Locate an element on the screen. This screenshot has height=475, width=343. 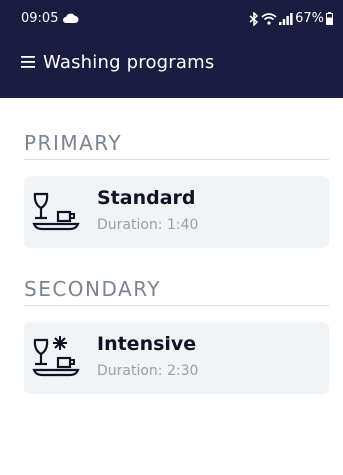
program-card-standard: Standard Duration: 1:40 is located at coordinates (176, 212).